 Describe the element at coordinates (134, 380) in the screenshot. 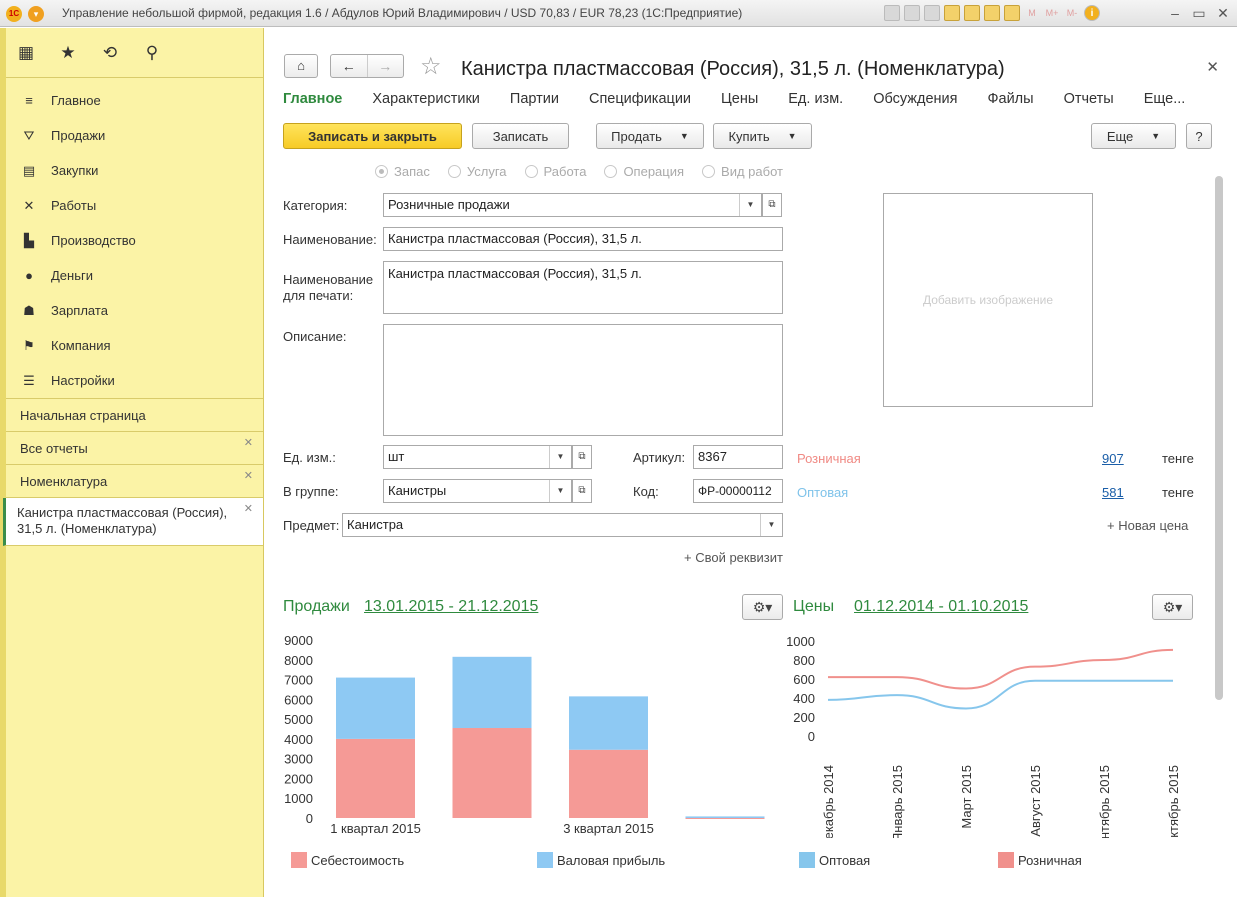

I see `section-settings: ☰ Настройки` at that location.